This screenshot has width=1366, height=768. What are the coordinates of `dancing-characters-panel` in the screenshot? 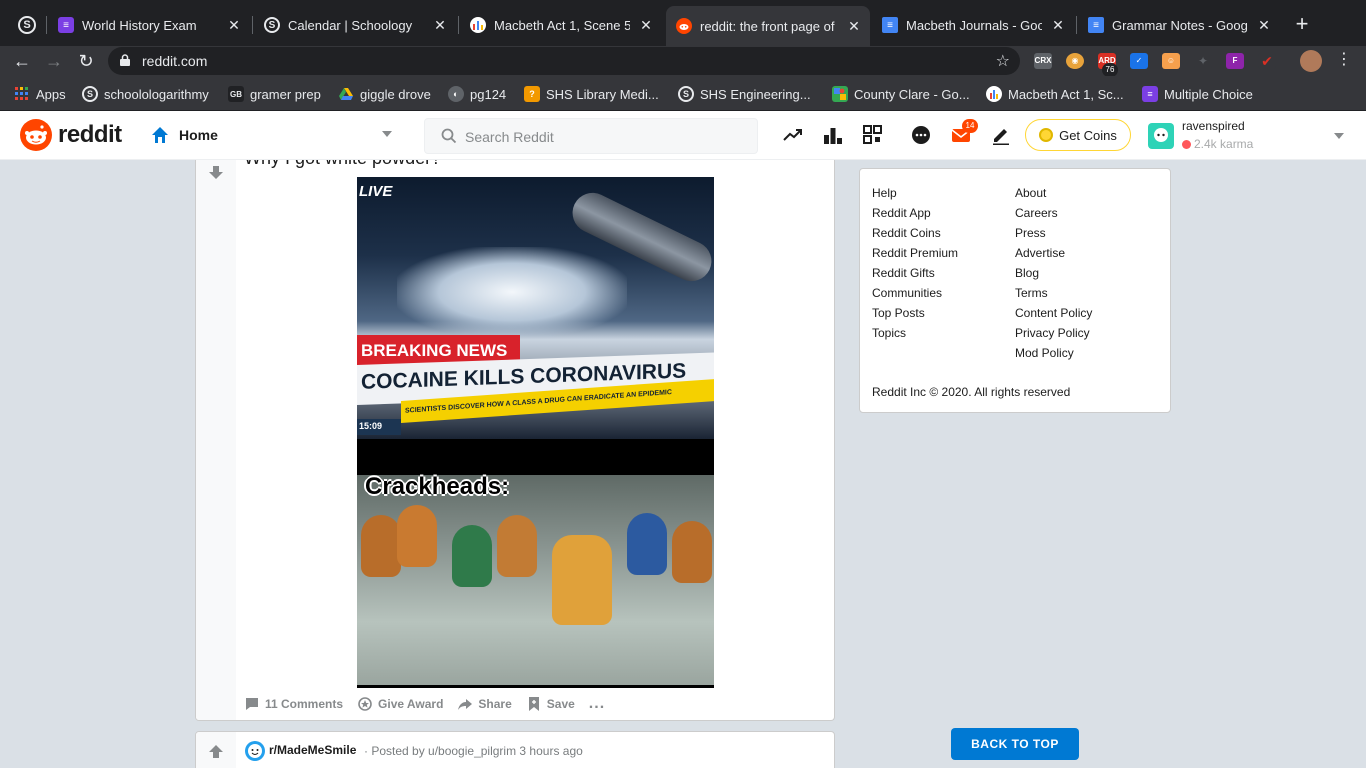 It's located at (535, 580).